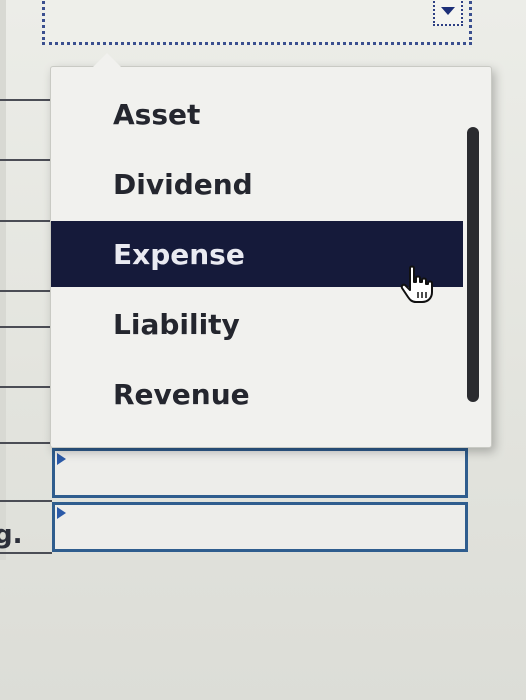  Describe the element at coordinates (257, 114) in the screenshot. I see `option-asset: Asset` at that location.